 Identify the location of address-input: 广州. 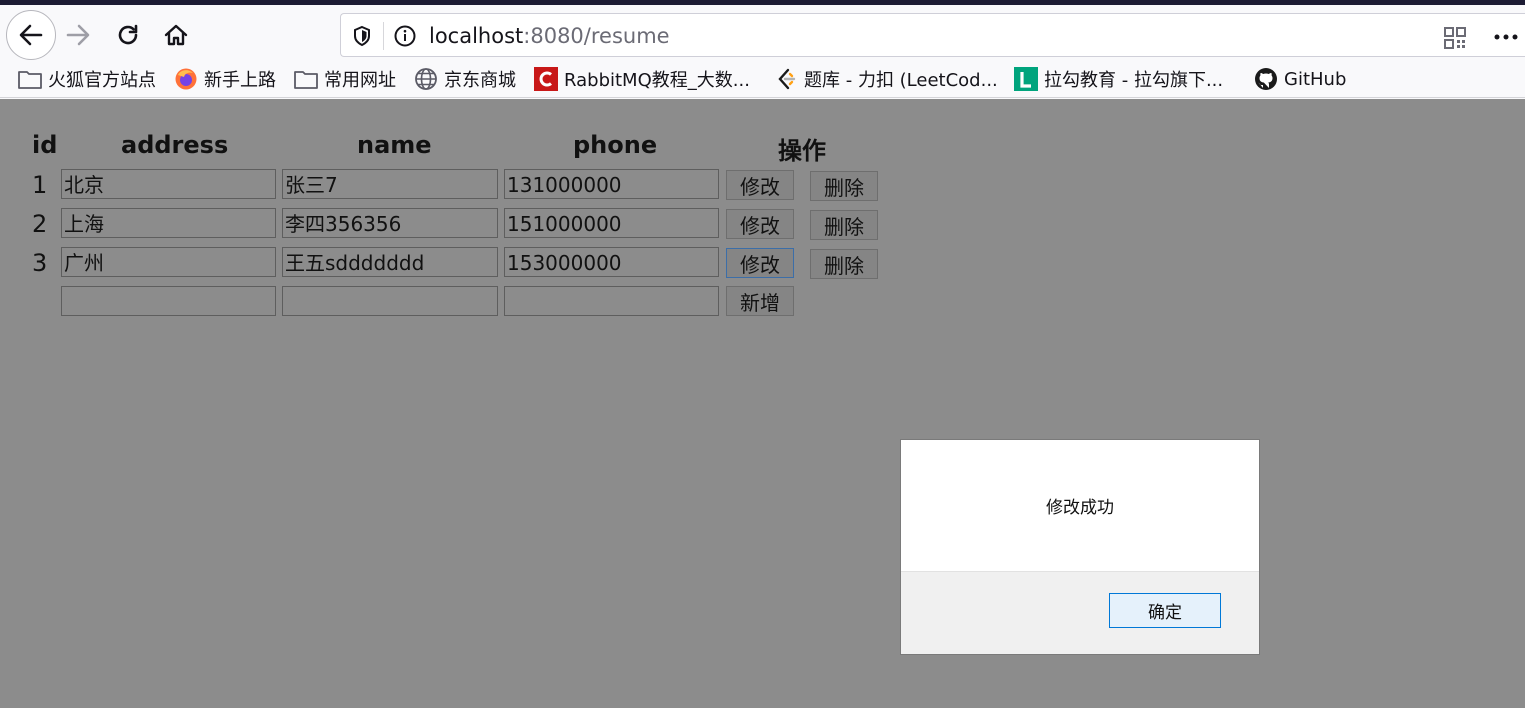
(168, 262).